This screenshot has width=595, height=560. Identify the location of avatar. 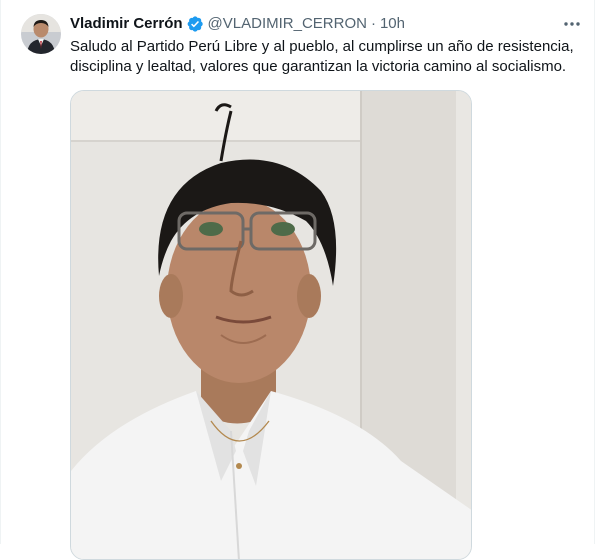
(41, 34).